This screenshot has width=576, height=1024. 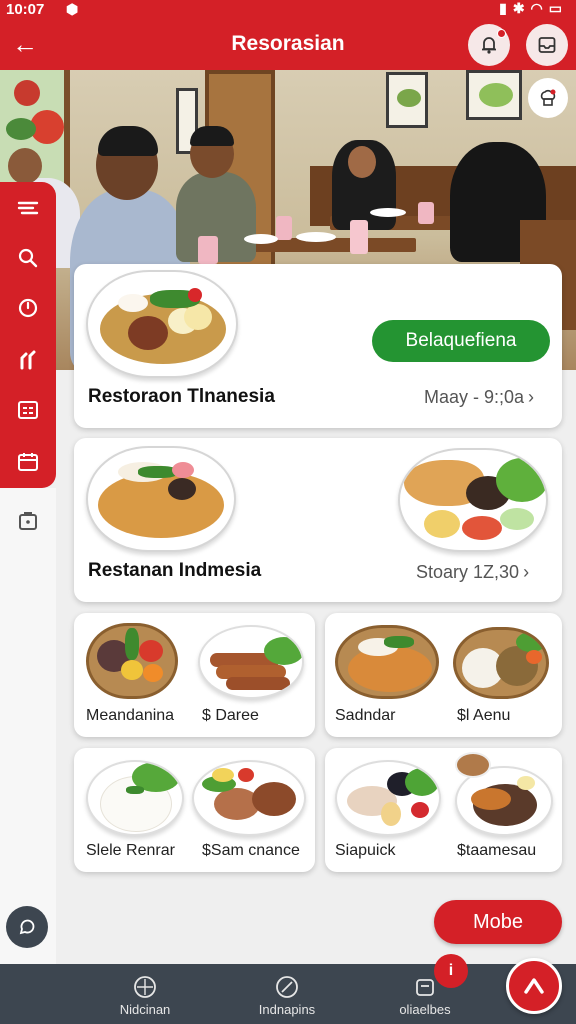 I want to click on wifi-icon: ◠, so click(x=539, y=8).